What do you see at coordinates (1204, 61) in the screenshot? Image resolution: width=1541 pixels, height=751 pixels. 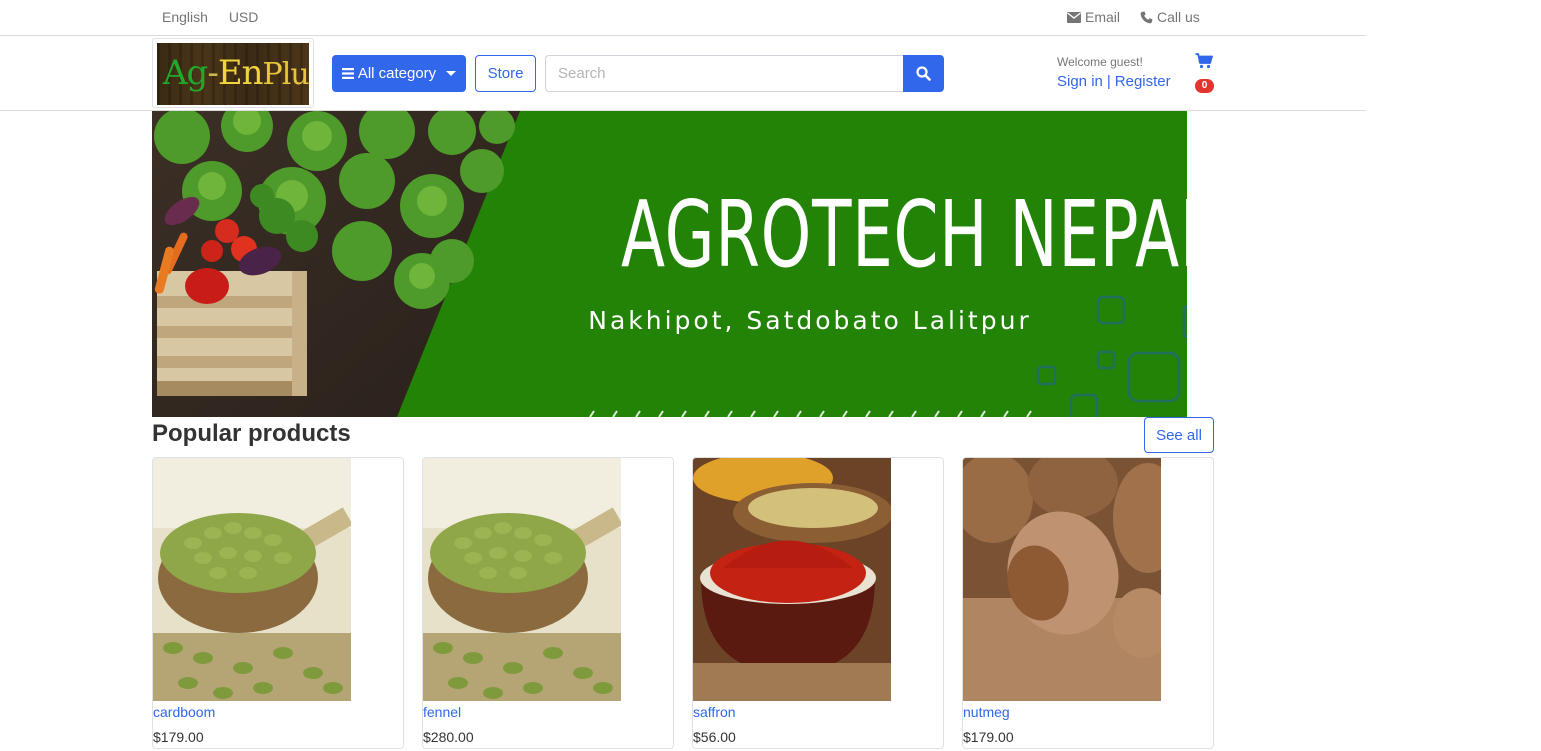 I see `shopping-cart-icon` at bounding box center [1204, 61].